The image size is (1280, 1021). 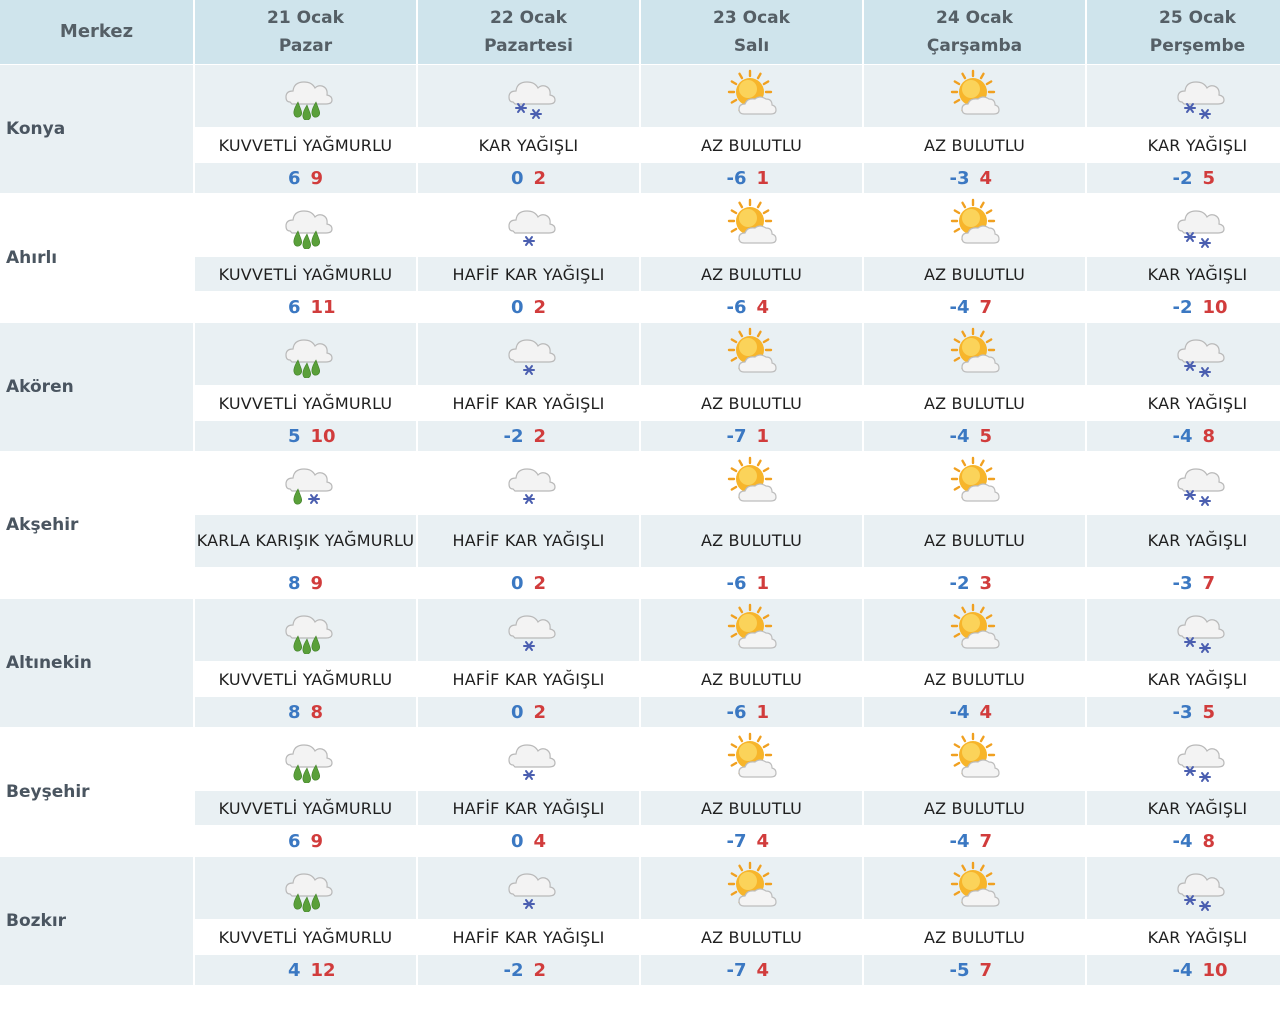 I want to click on temperature-cell: 6 11, so click(x=305, y=307).